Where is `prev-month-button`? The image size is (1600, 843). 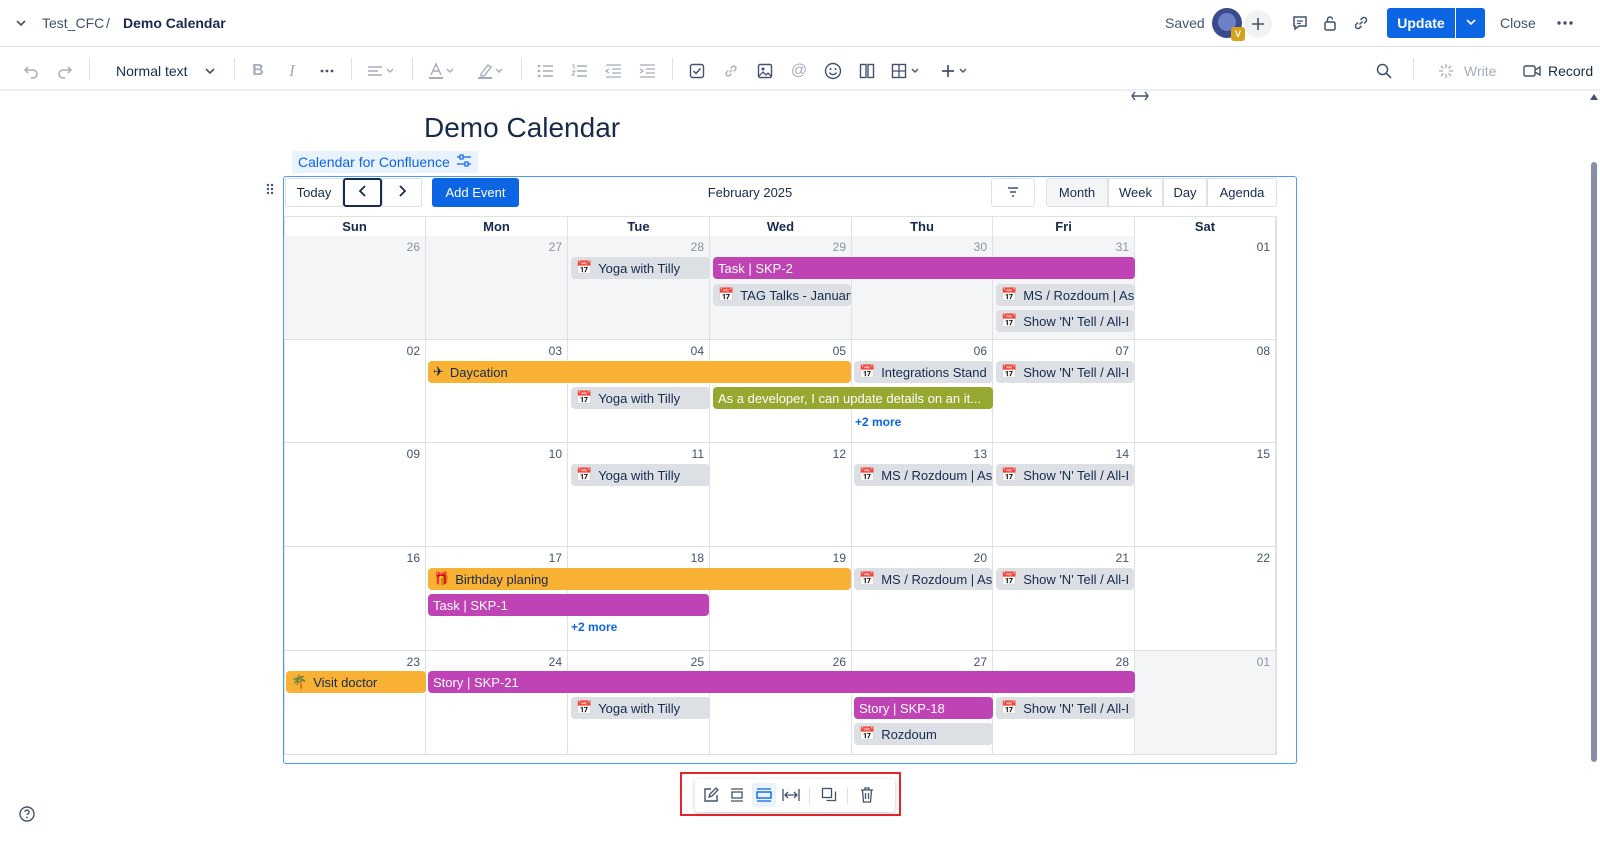
prev-month-button is located at coordinates (362, 192).